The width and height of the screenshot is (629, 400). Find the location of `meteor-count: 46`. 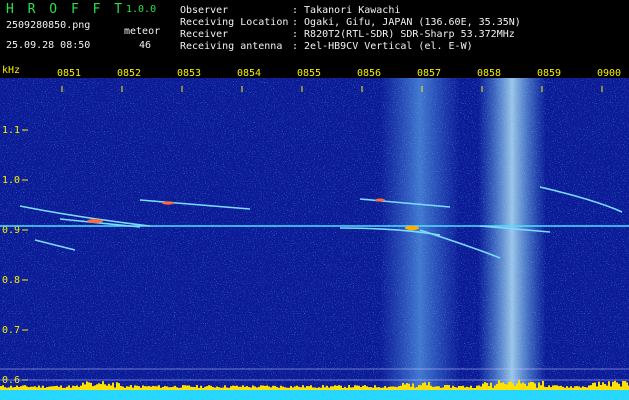

meteor-count: 46 is located at coordinates (145, 45).